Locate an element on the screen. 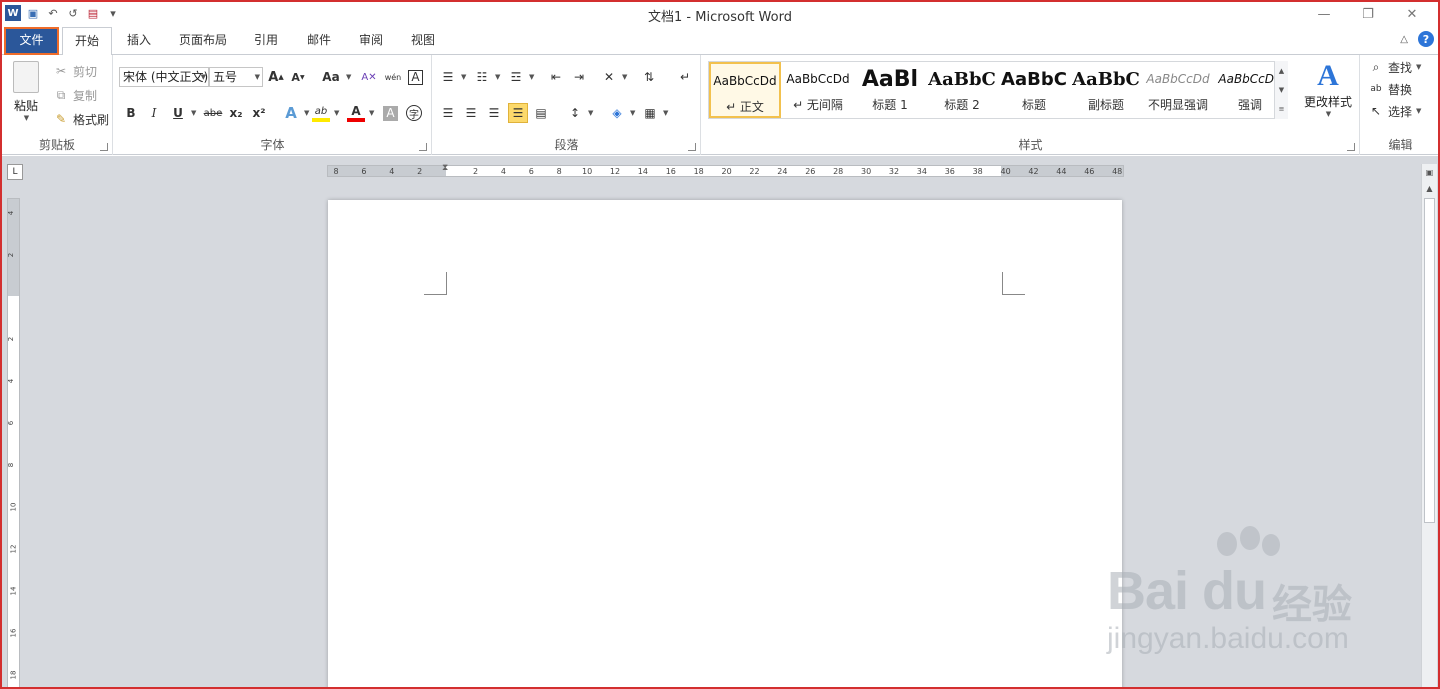 This screenshot has width=1440, height=689. text-effect-button: A ▼ is located at coordinates (295, 113).